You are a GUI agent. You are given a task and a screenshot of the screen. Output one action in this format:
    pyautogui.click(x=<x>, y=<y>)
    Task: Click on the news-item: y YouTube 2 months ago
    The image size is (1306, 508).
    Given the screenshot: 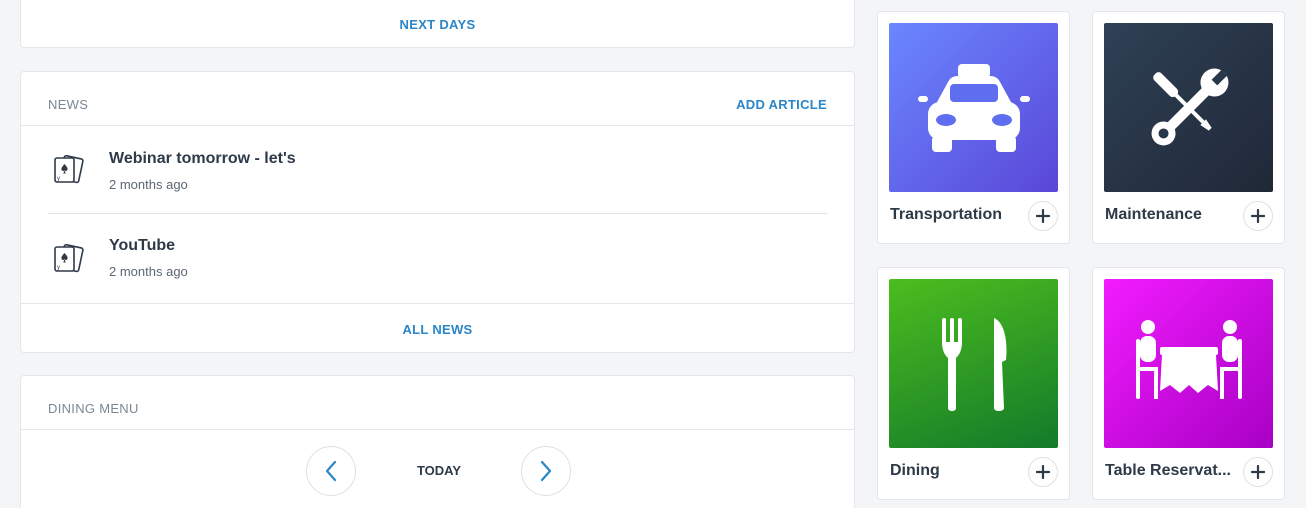 What is the action you would take?
    pyautogui.click(x=437, y=259)
    